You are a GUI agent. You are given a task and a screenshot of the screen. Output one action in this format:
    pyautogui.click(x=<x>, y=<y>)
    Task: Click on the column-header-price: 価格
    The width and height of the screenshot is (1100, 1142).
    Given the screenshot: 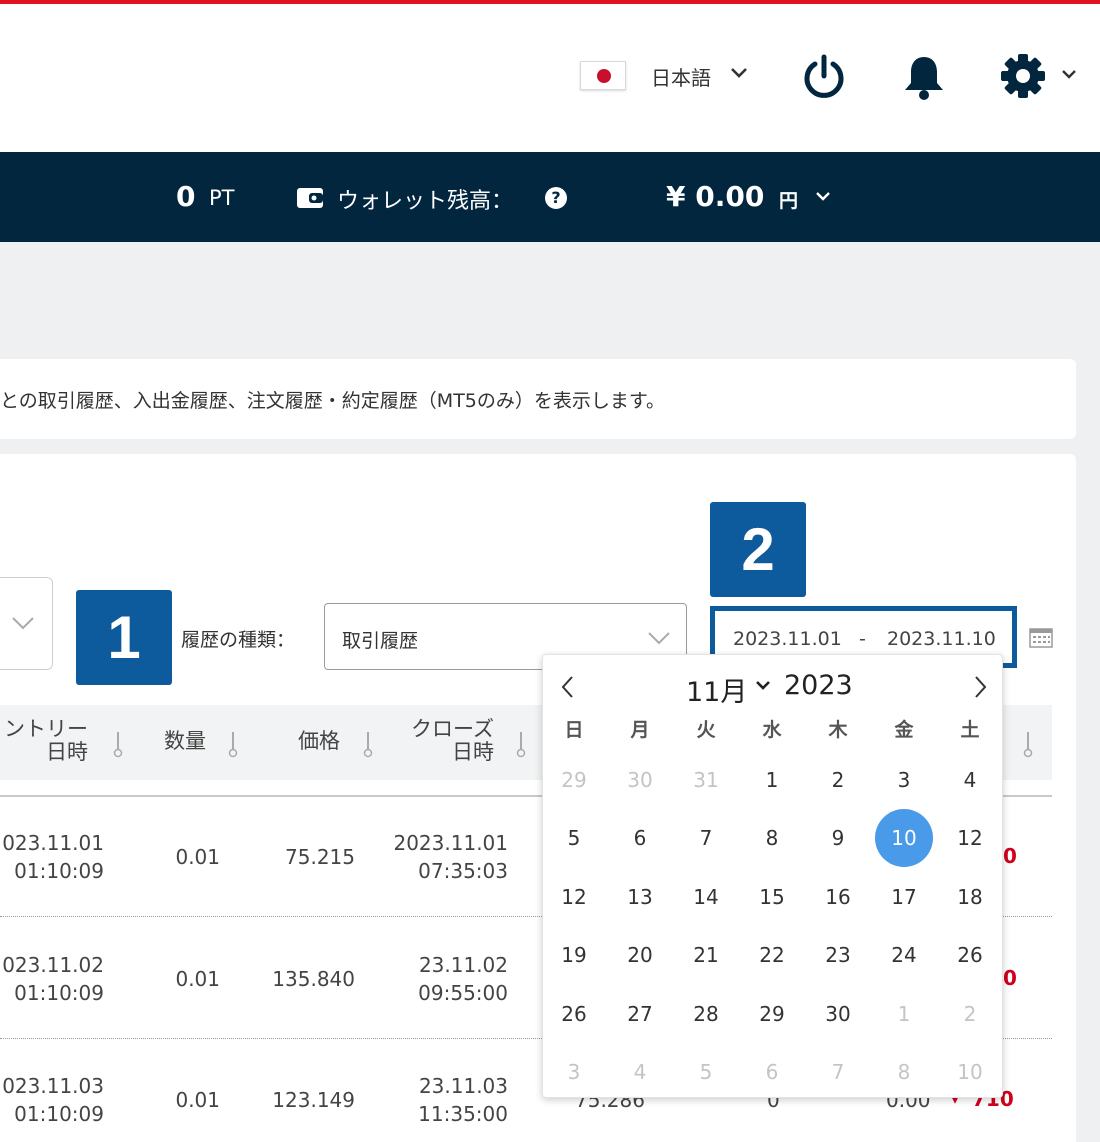 What is the action you would take?
    pyautogui.click(x=310, y=741)
    